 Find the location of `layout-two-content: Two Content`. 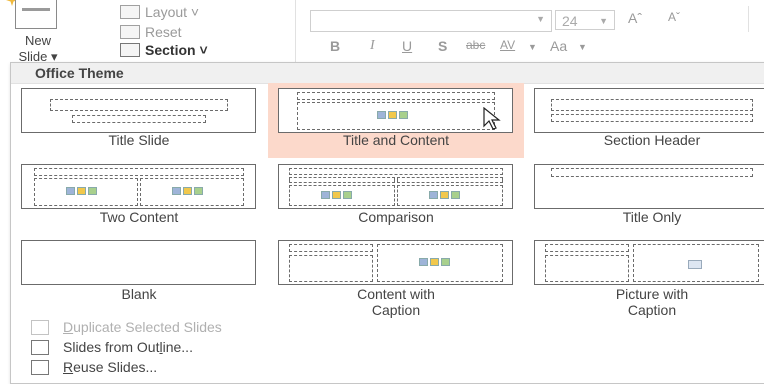

layout-two-content: Two Content is located at coordinates (139, 196).